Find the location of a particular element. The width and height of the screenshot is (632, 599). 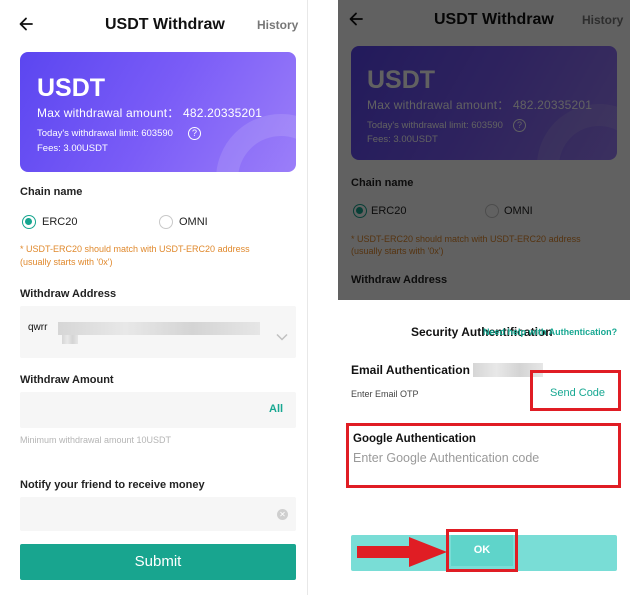

email-otp-input: Enter Email OTP is located at coordinates (385, 394).